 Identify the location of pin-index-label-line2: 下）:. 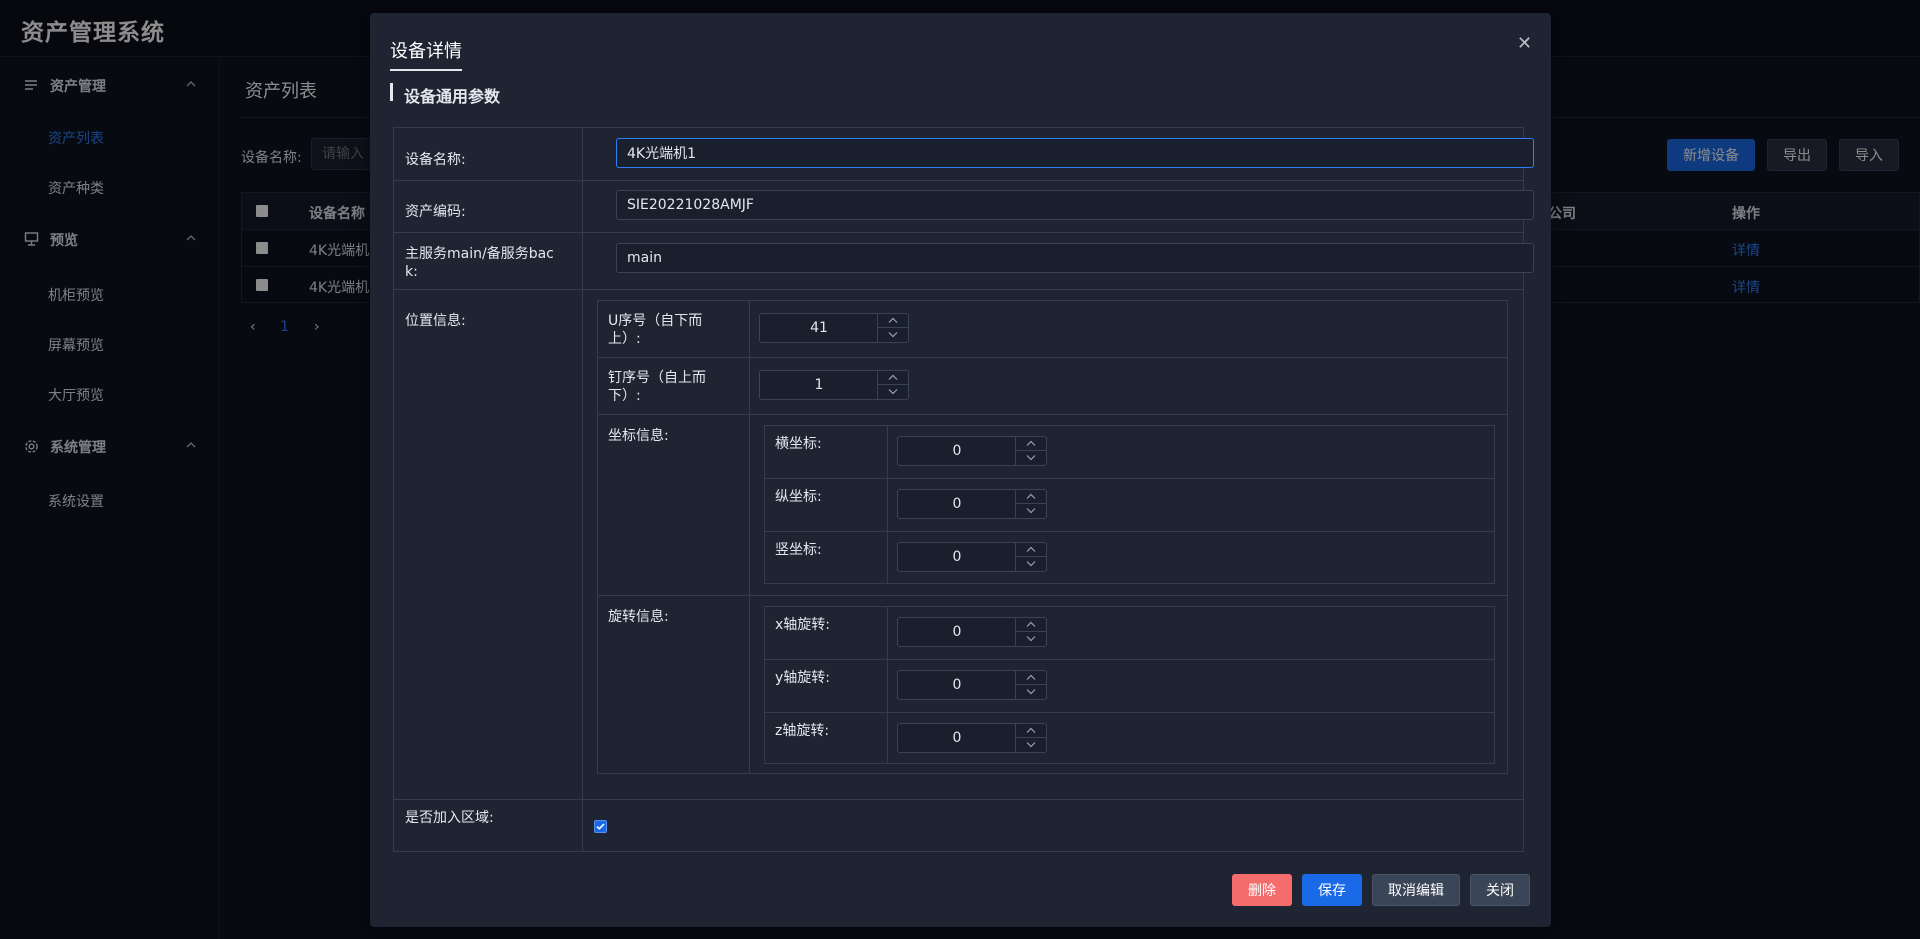
(624, 396).